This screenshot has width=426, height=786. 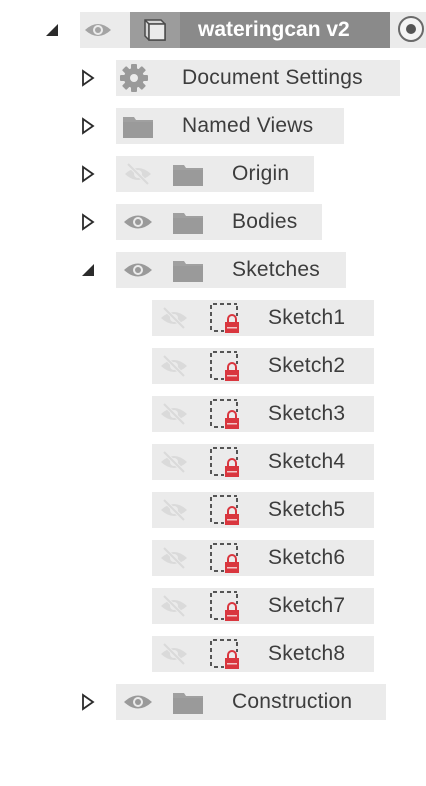 I want to click on item-label: Origin, so click(x=261, y=173).